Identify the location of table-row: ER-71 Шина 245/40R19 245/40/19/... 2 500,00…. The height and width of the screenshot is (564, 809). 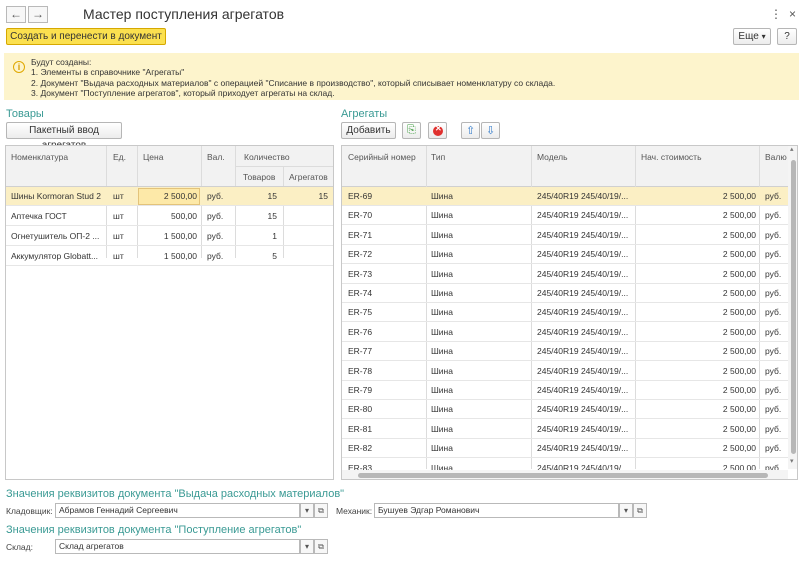
(565, 235).